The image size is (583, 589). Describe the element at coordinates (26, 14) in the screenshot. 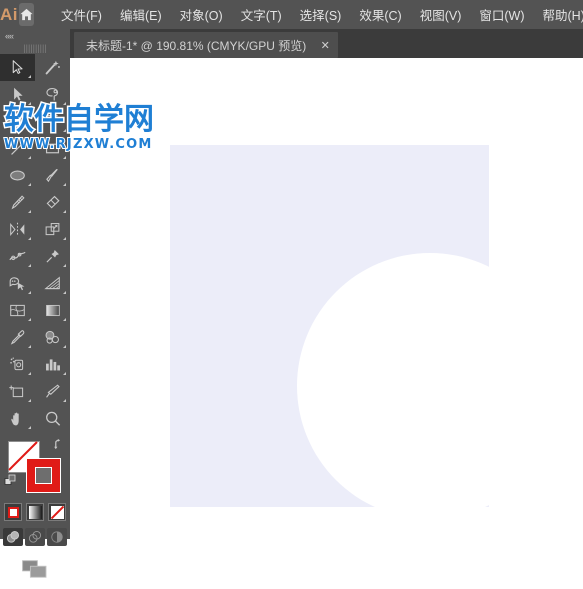

I see `home-button` at that location.